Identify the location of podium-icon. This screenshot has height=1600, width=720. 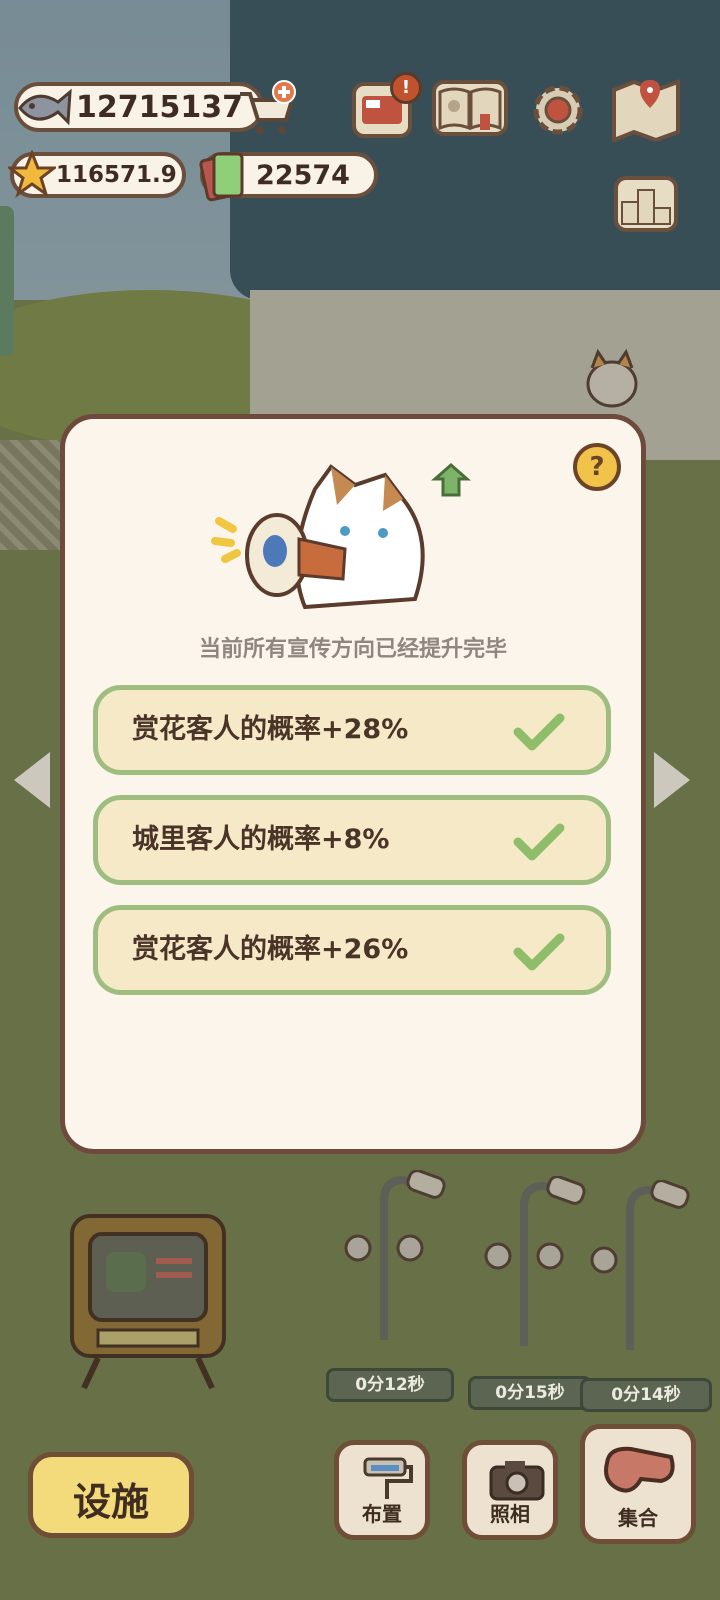
(646, 207).